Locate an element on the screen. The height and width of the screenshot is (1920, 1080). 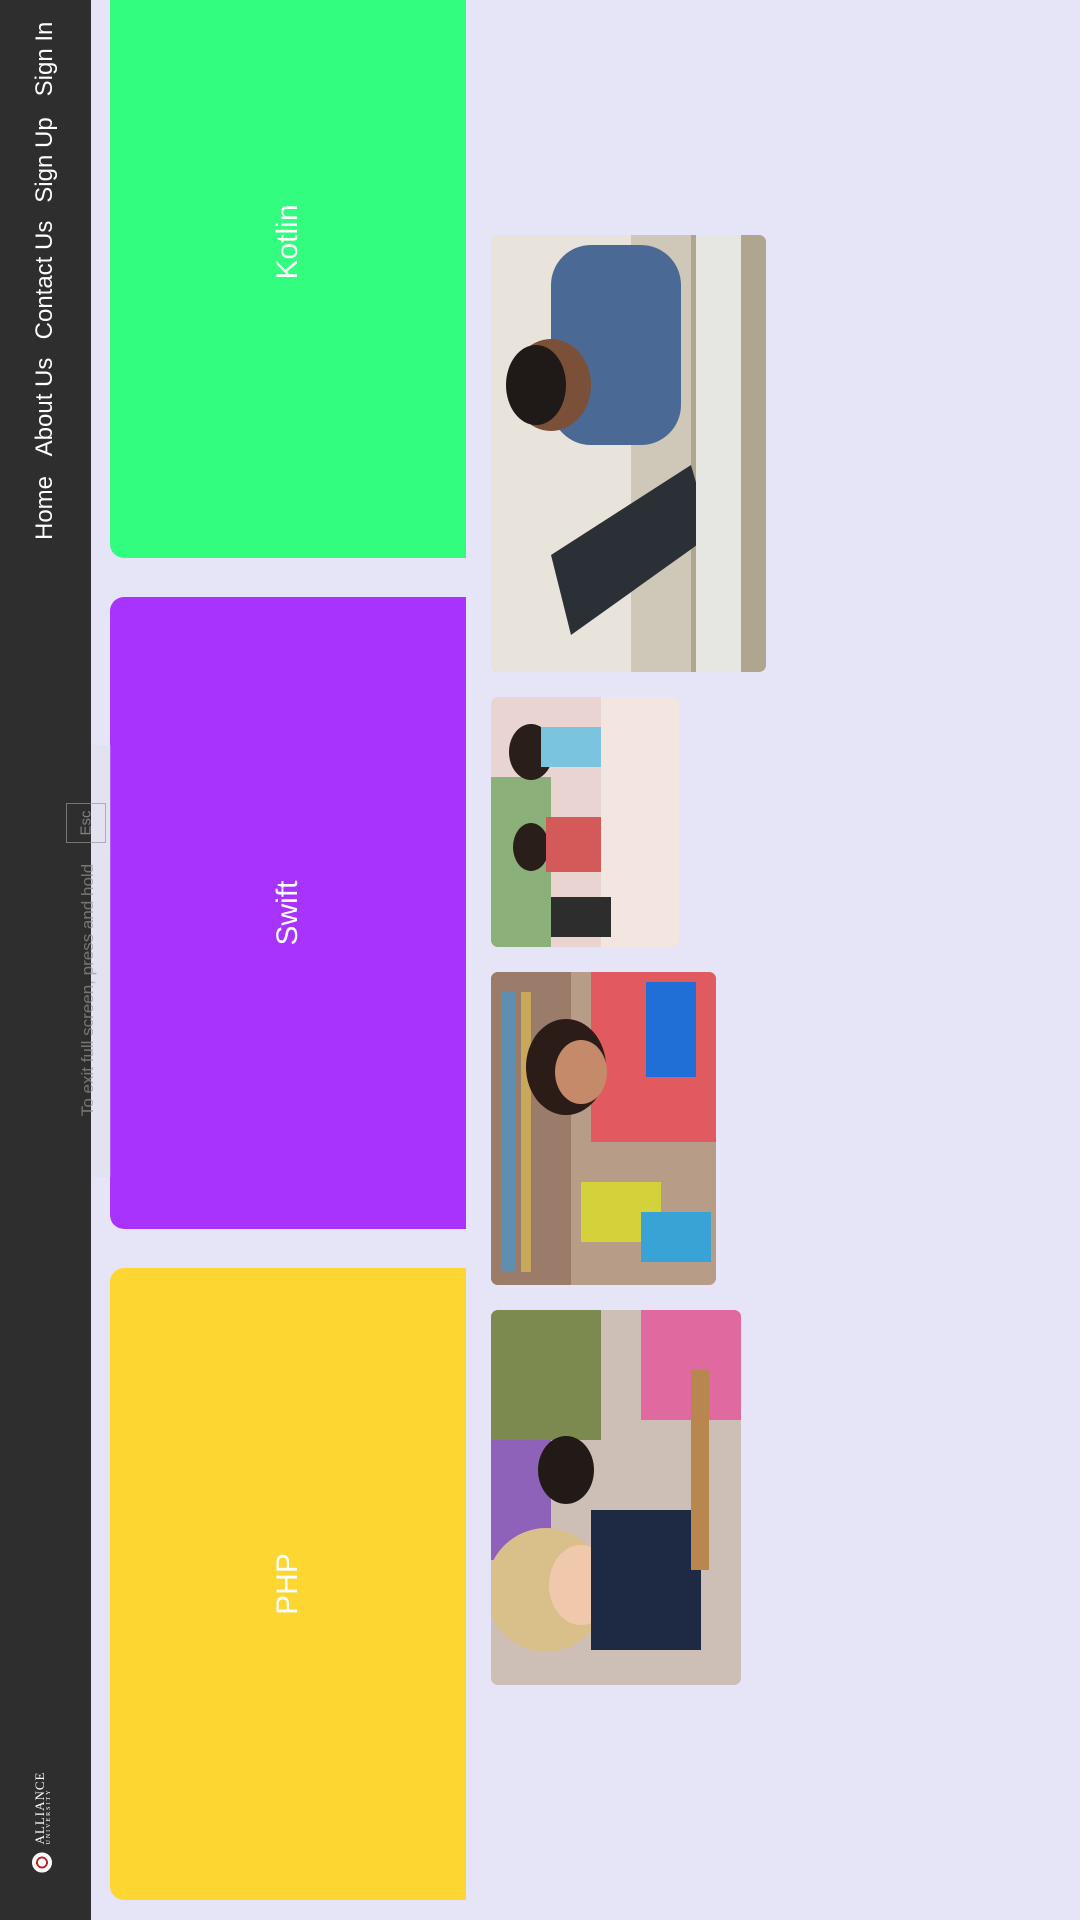
university-logo: ALLIANCE UNIVERSITY is located at coordinates (42, 1822).